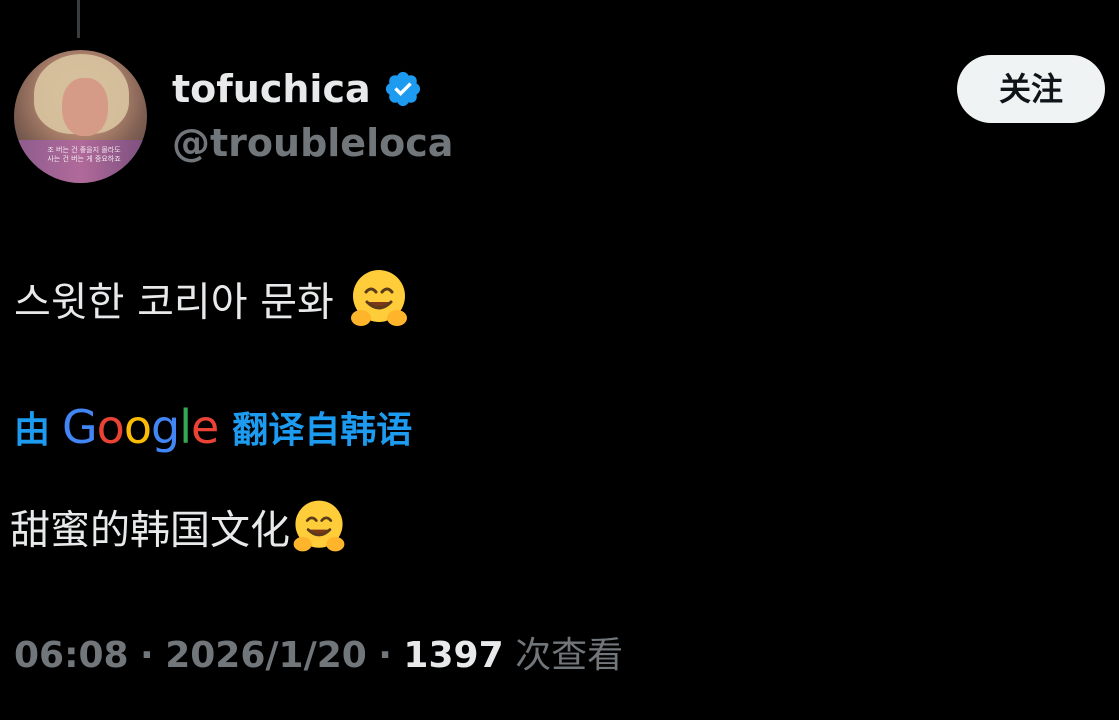 This screenshot has height=720, width=1119. What do you see at coordinates (165, 427) in the screenshot?
I see `google-logo-letter: g` at bounding box center [165, 427].